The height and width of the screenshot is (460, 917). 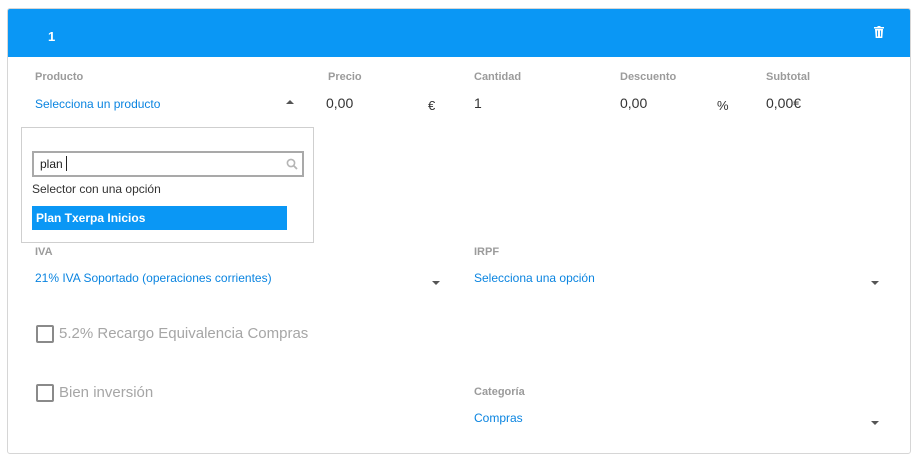 What do you see at coordinates (44, 252) in the screenshot?
I see `iva-label: IVA` at bounding box center [44, 252].